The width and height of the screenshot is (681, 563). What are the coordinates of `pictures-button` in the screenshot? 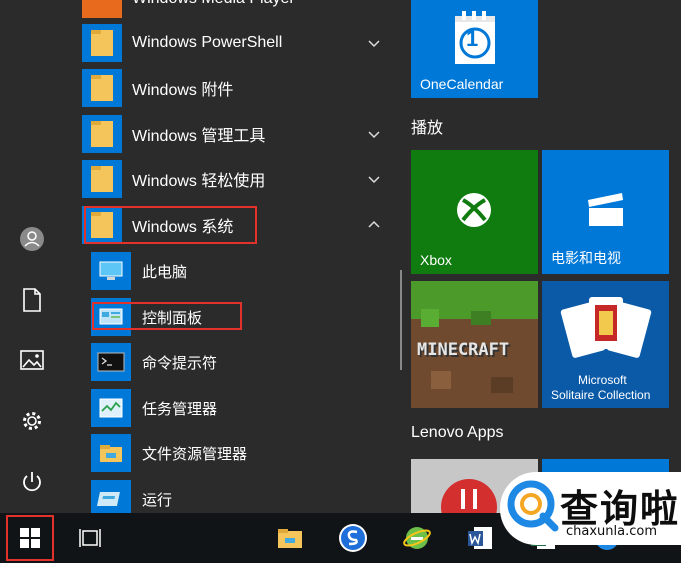 It's located at (32, 360).